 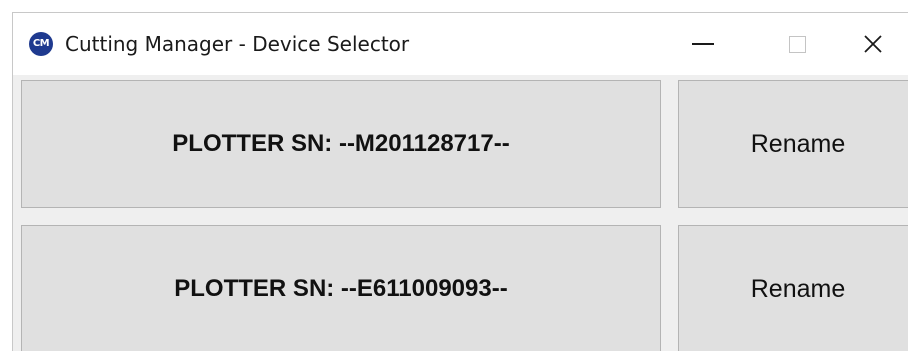 I want to click on rename-button-1: Rename, so click(x=793, y=144).